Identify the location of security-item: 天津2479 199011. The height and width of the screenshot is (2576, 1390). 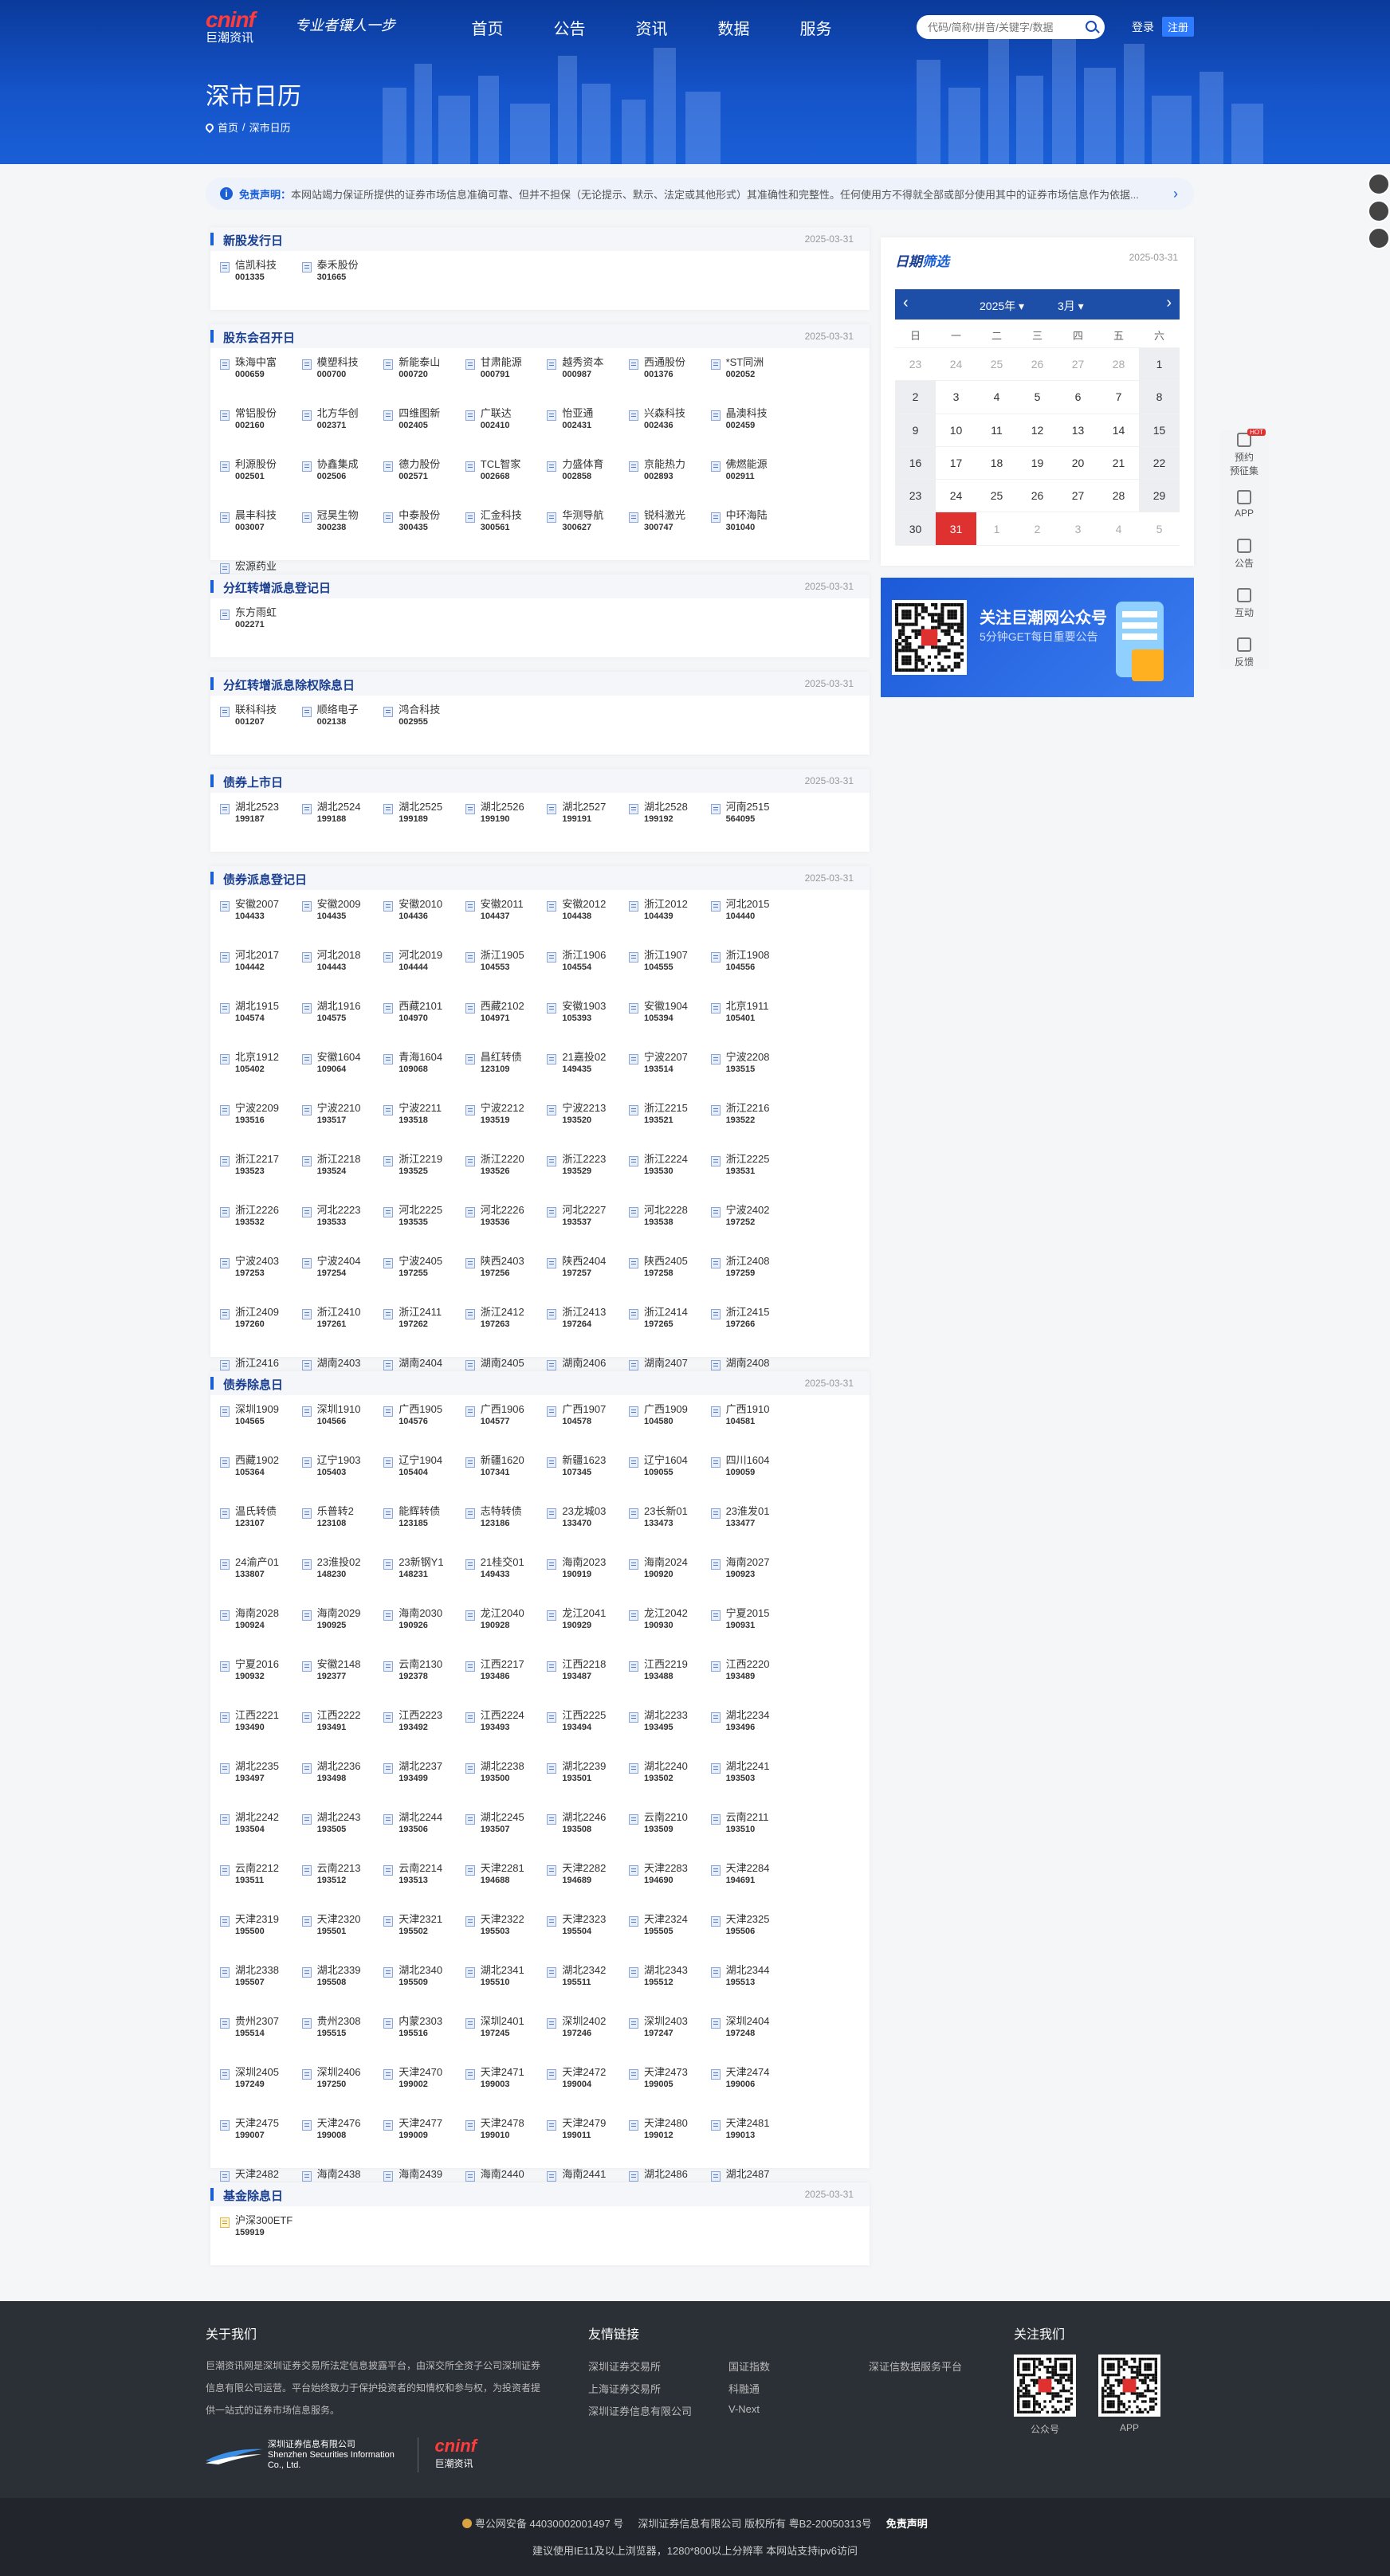
(588, 2142).